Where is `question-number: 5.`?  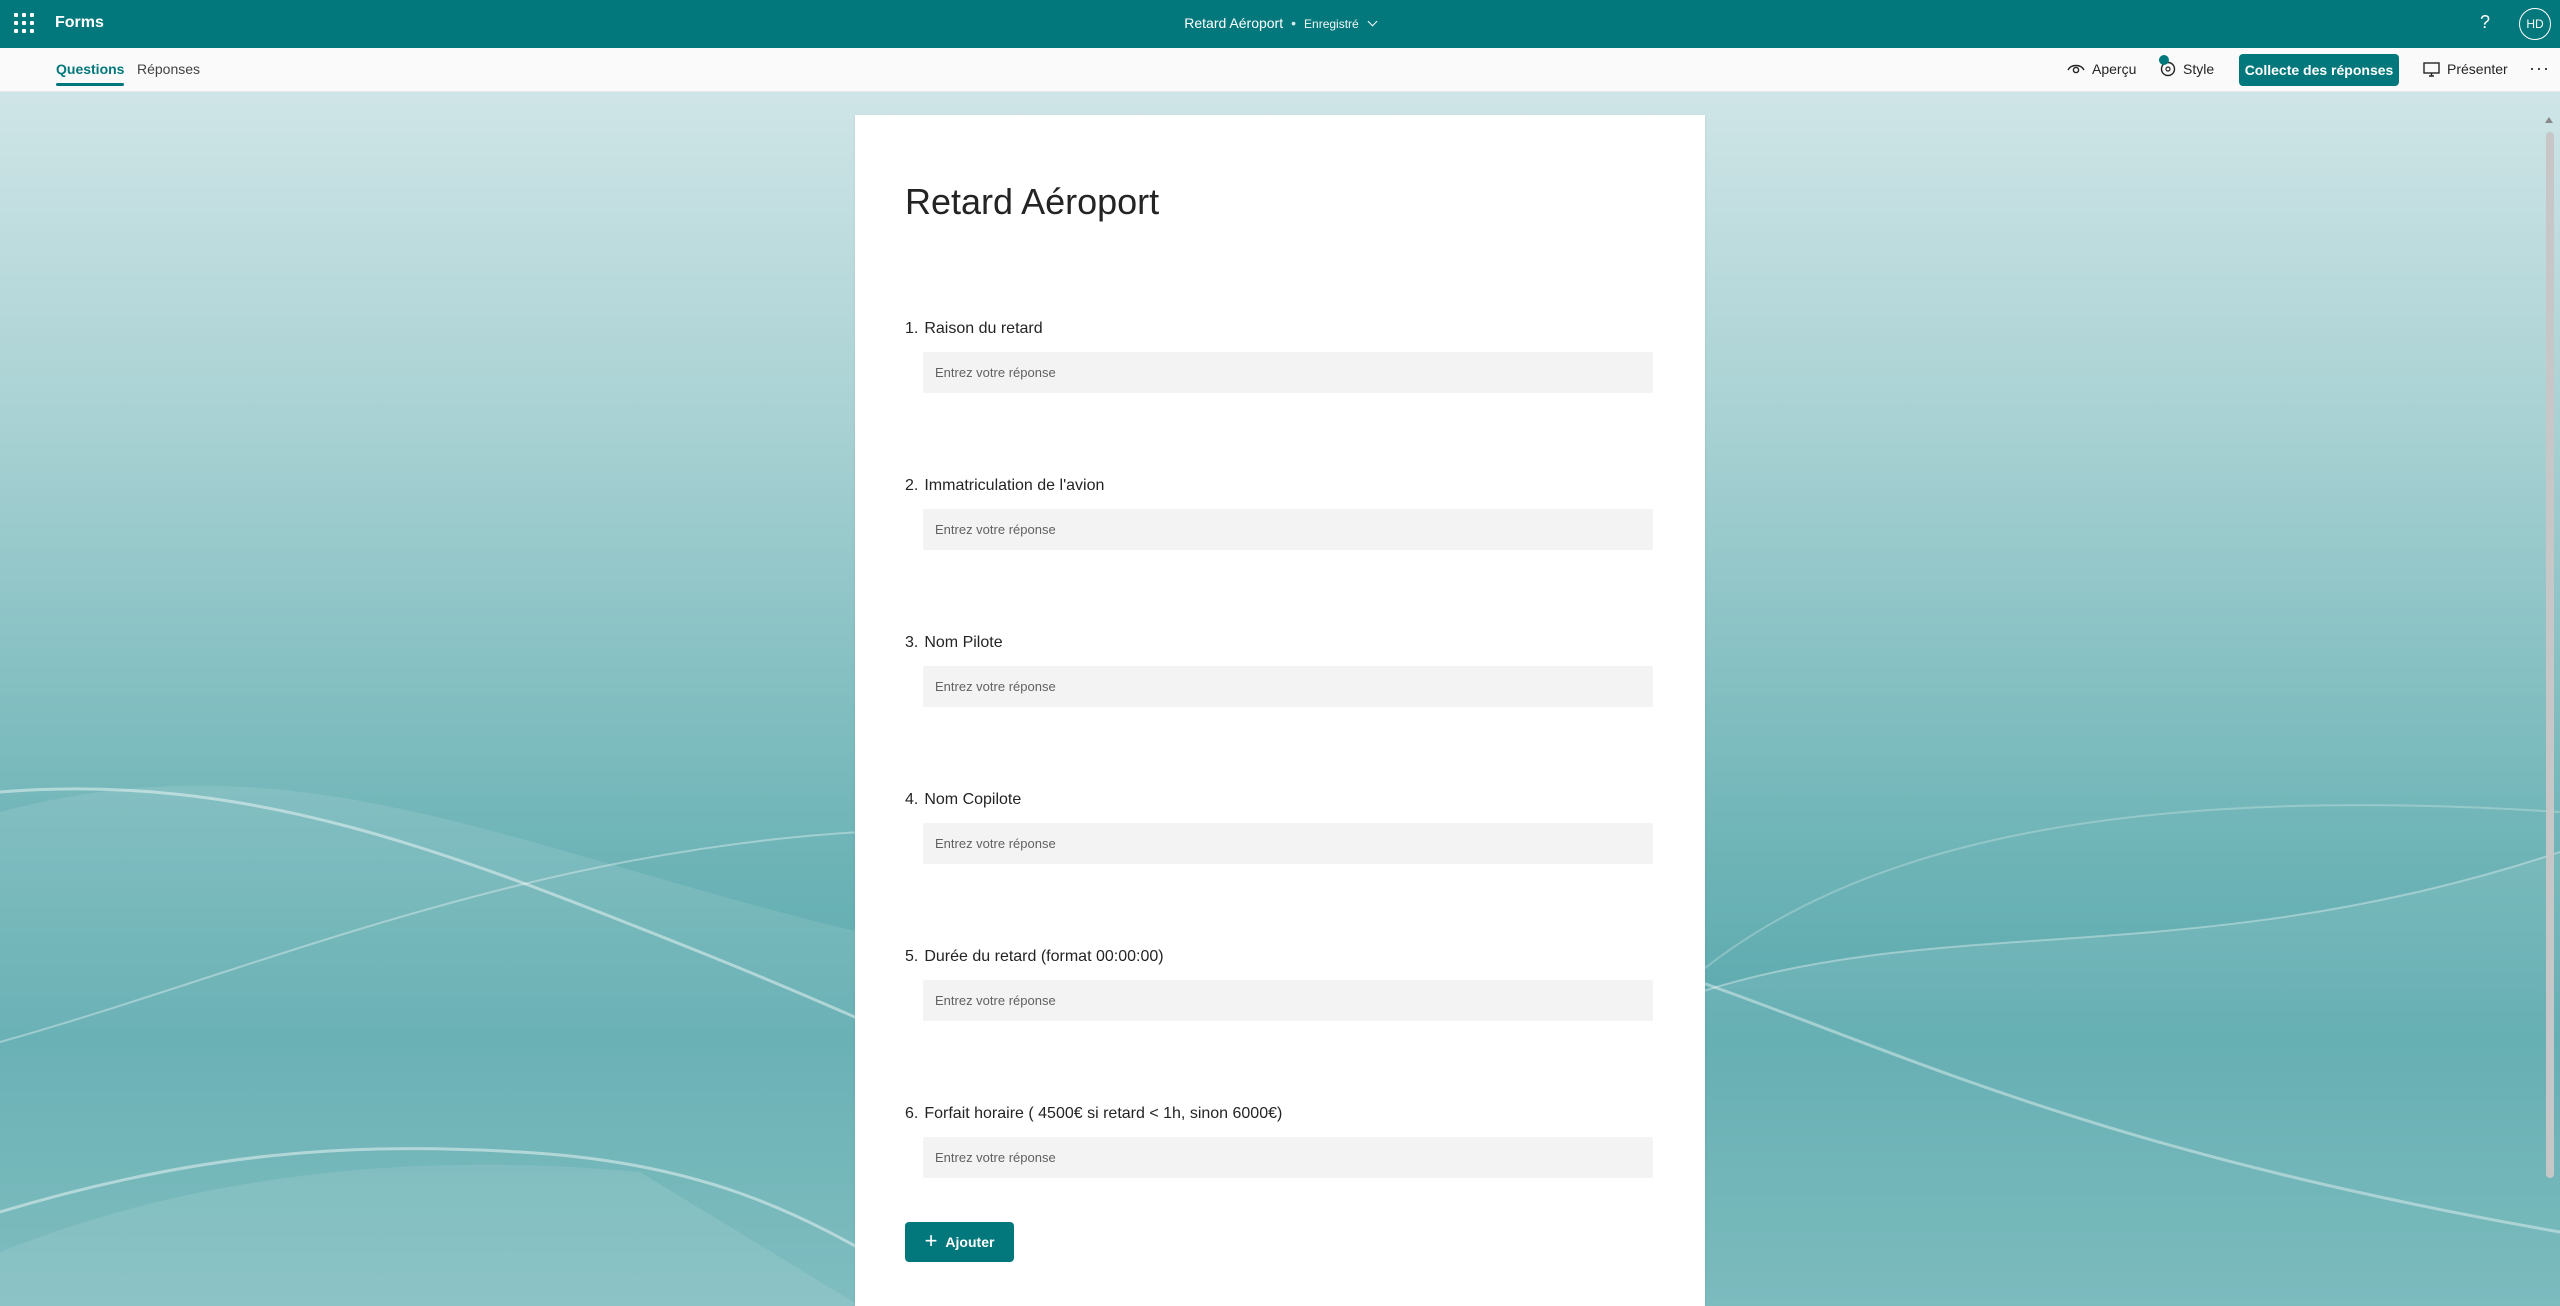 question-number: 5. is located at coordinates (912, 956).